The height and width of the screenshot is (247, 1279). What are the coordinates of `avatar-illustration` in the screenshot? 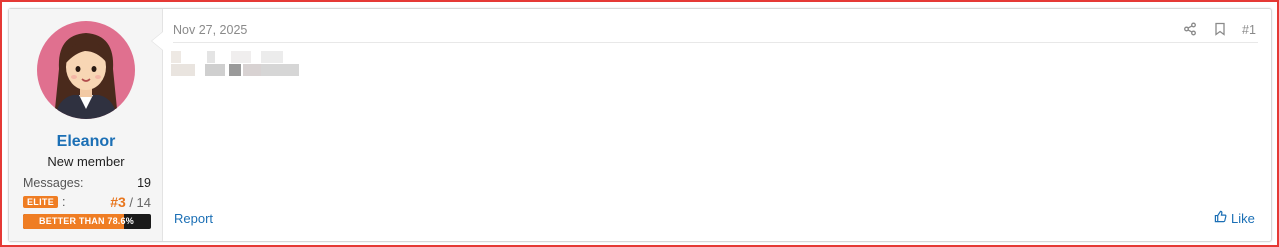 It's located at (86, 76).